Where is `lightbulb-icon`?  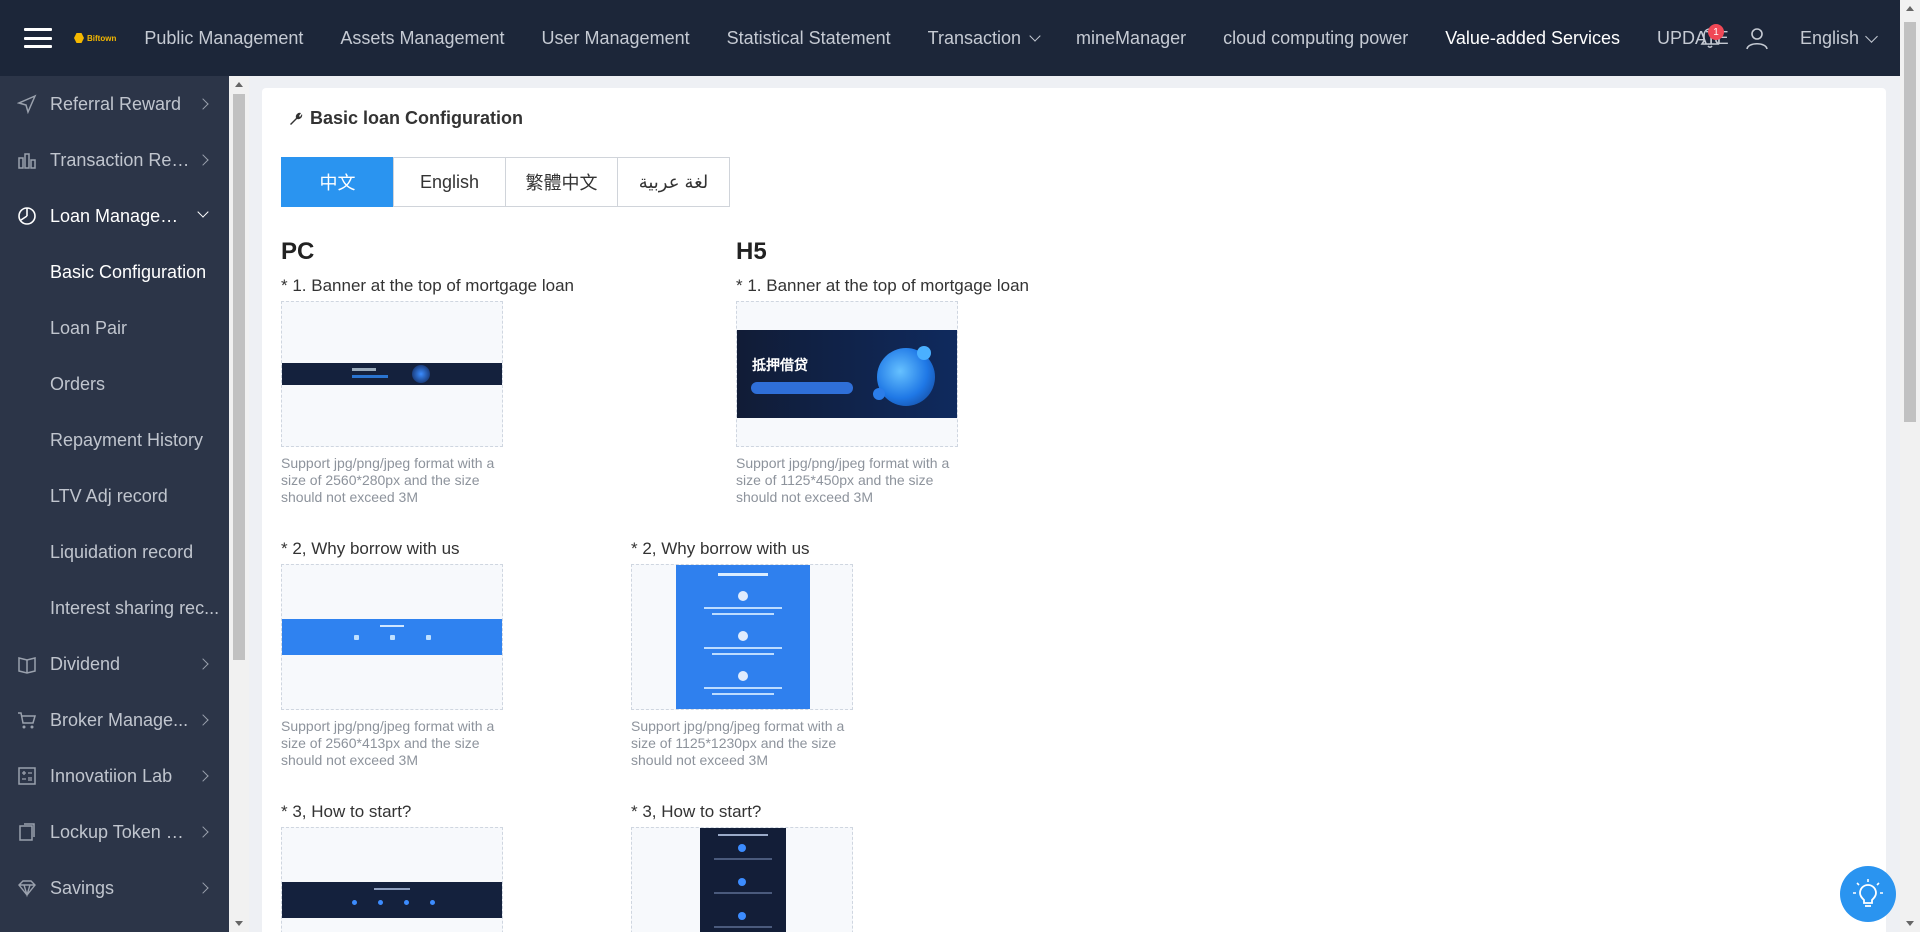 lightbulb-icon is located at coordinates (1868, 893).